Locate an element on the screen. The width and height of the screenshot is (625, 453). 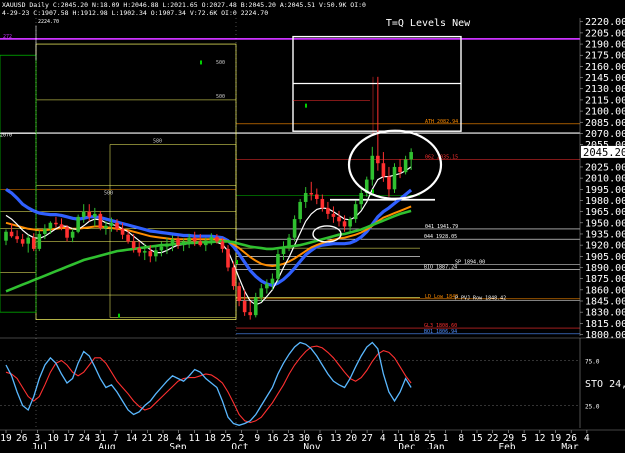
box-label: 500 is located at coordinates (220, 63).